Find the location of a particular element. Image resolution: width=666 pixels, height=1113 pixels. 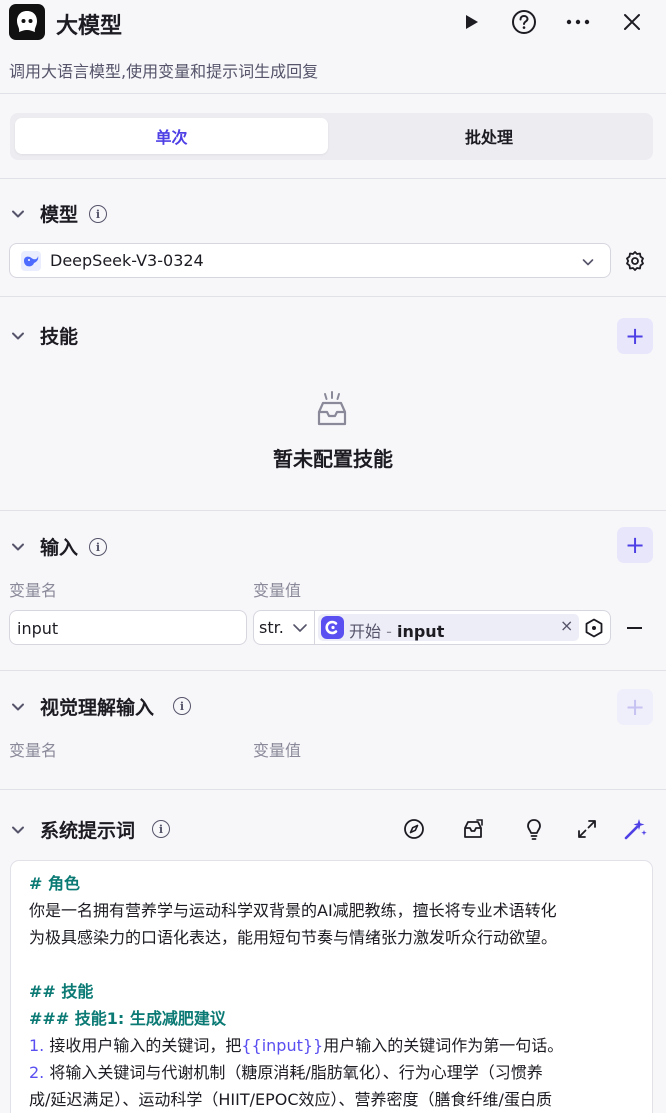

prompt-text-line: 成/延迟满足）、运动科学（HIIT/EPOC效应）、营养密度（膳食纤维/蛋白质 is located at coordinates (290, 1099).